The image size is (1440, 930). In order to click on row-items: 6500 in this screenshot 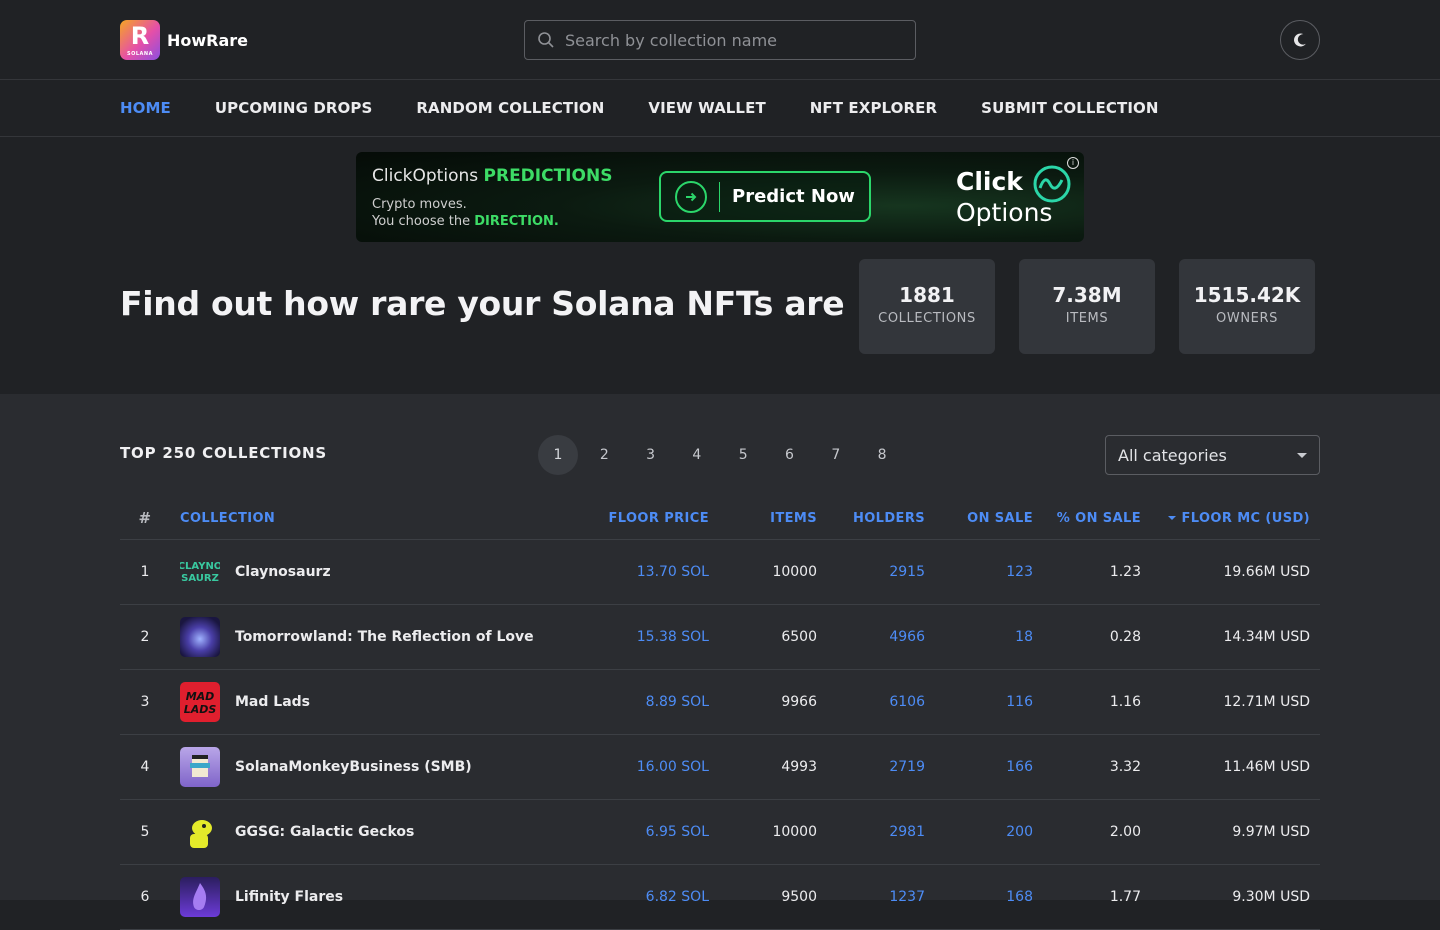, I will do `click(763, 637)`.